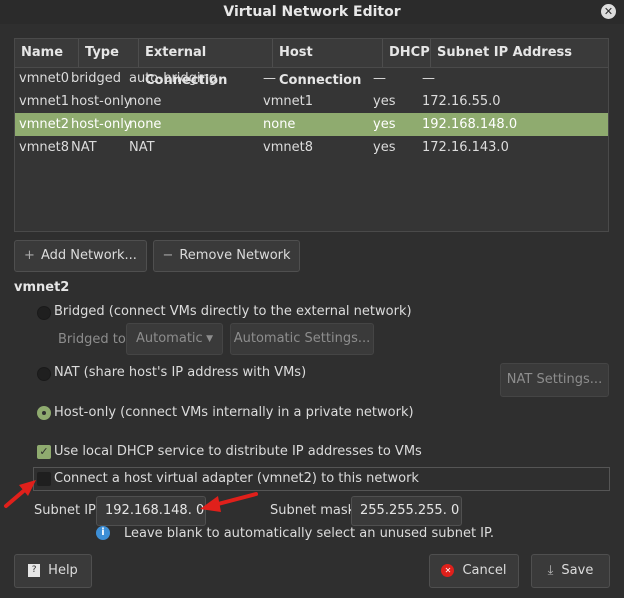 This screenshot has width=624, height=598. I want to click on table-row: vmnet8 NAT NAT vmnet8 yes 172.16.143.0, so click(311, 147).